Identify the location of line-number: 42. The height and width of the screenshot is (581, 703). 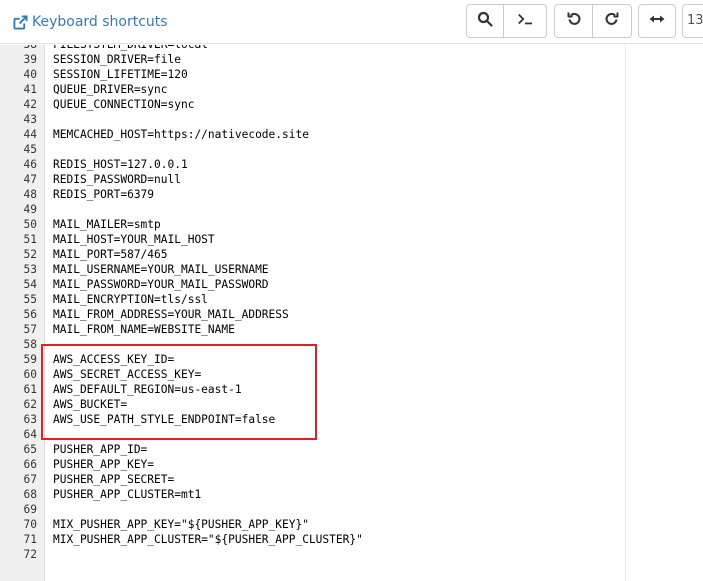
(30, 104).